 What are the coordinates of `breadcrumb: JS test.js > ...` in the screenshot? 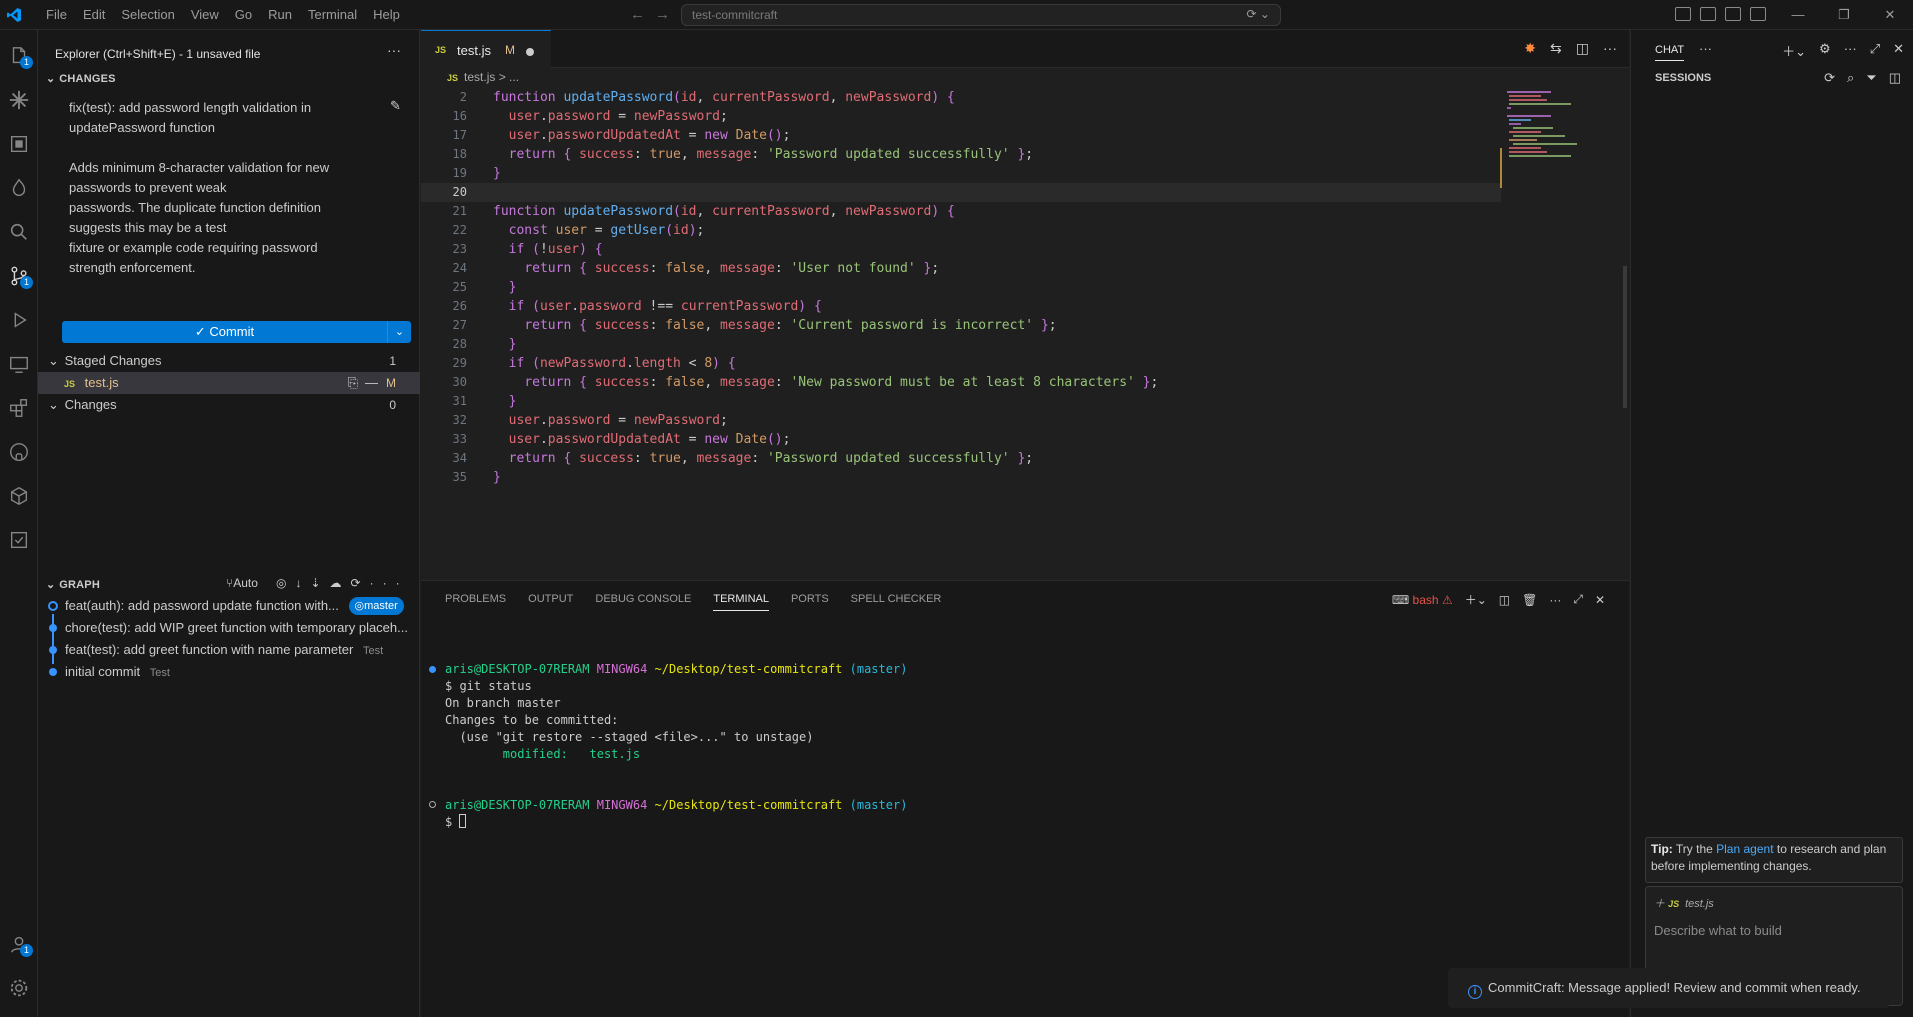 It's located at (483, 77).